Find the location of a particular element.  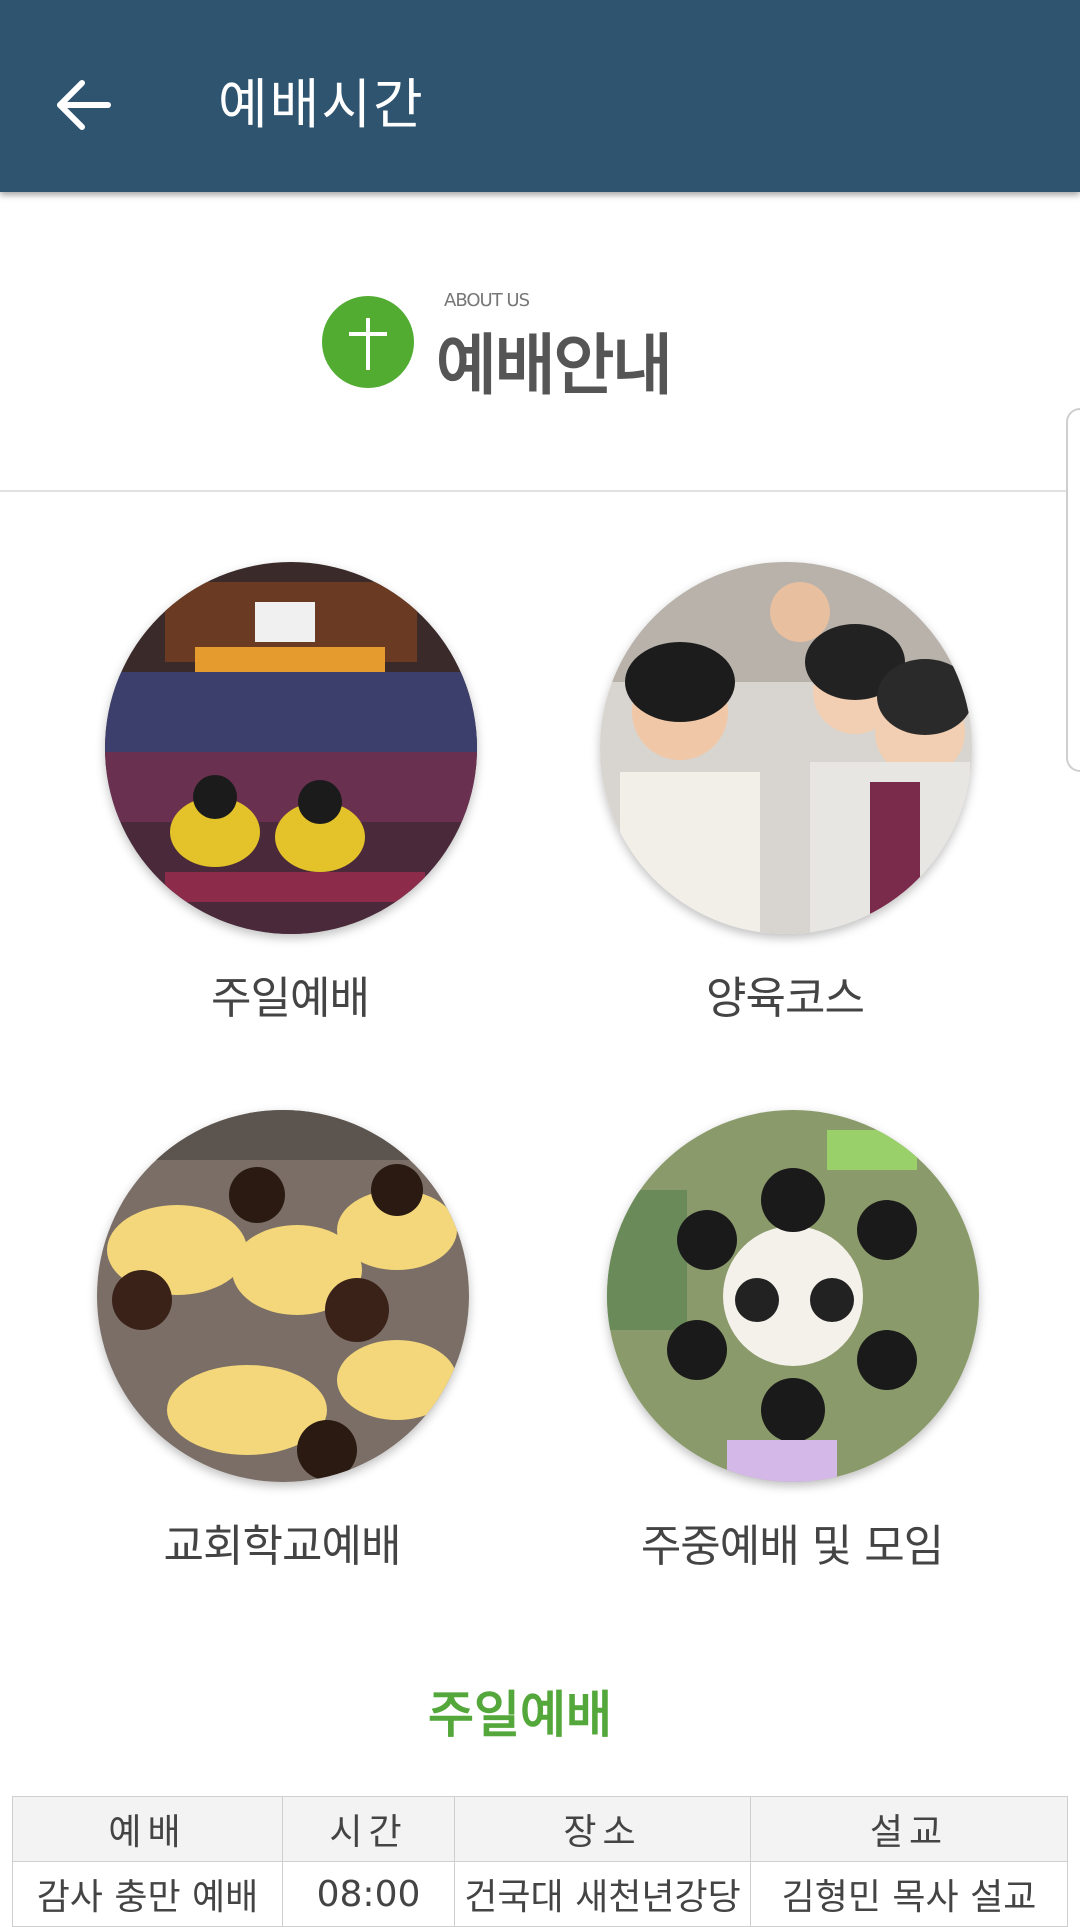

hero-title: 예배안내 is located at coordinates (554, 365).